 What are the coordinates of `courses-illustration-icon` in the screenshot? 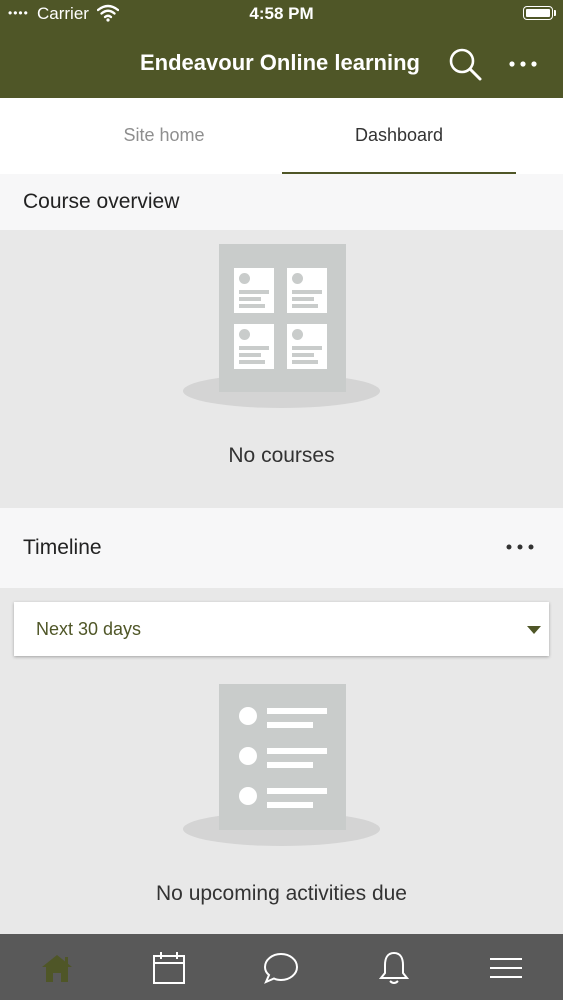 It's located at (282, 318).